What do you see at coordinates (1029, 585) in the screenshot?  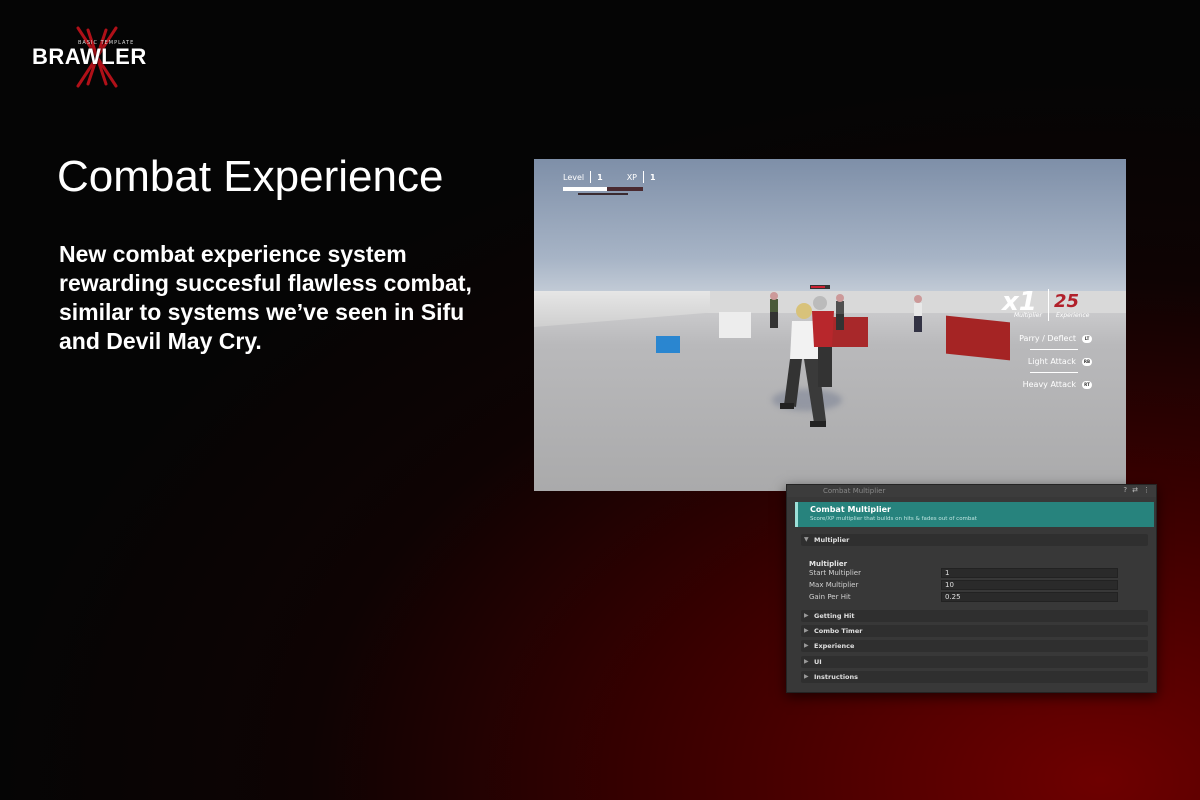 I see `max-multiplier-input: 10` at bounding box center [1029, 585].